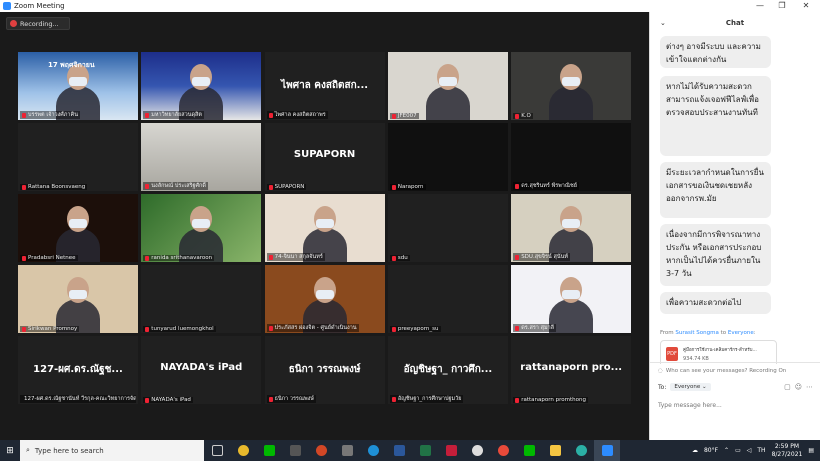 The height and width of the screenshot is (461, 820). I want to click on recipient-row: To: Everyone ⌄, so click(684, 387).